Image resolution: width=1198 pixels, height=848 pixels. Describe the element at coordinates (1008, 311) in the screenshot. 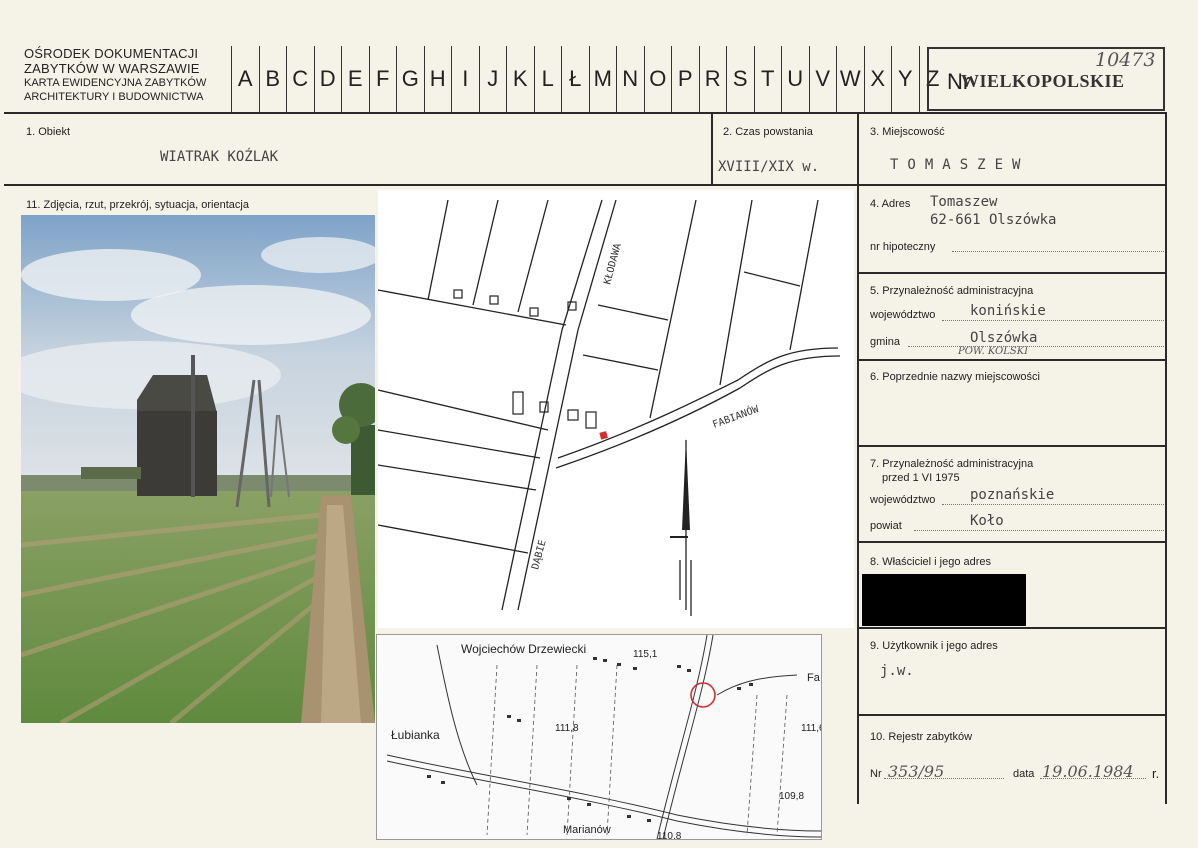

I see `wojewodztwo-value: konińskie` at that location.